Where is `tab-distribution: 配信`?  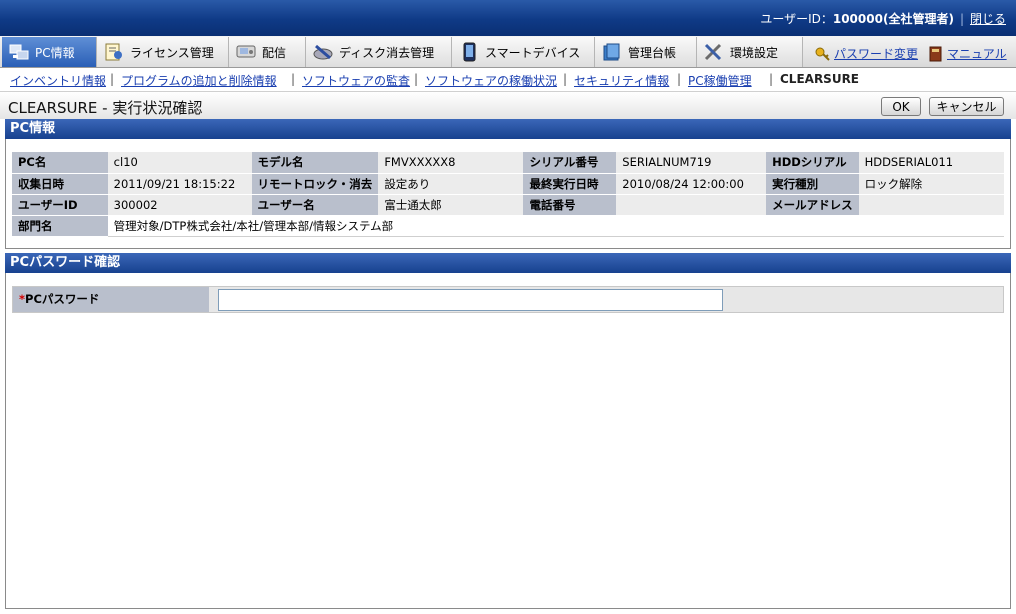
tab-distribution: 配信 is located at coordinates (267, 52).